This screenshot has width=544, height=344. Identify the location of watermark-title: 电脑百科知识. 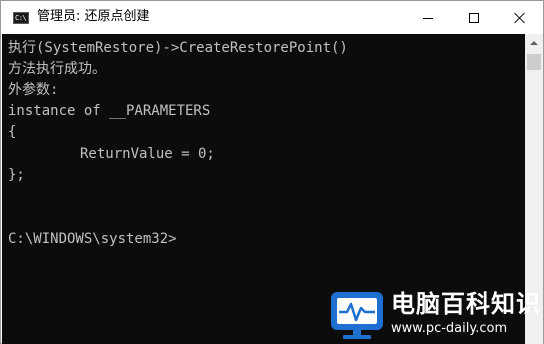
(466, 304).